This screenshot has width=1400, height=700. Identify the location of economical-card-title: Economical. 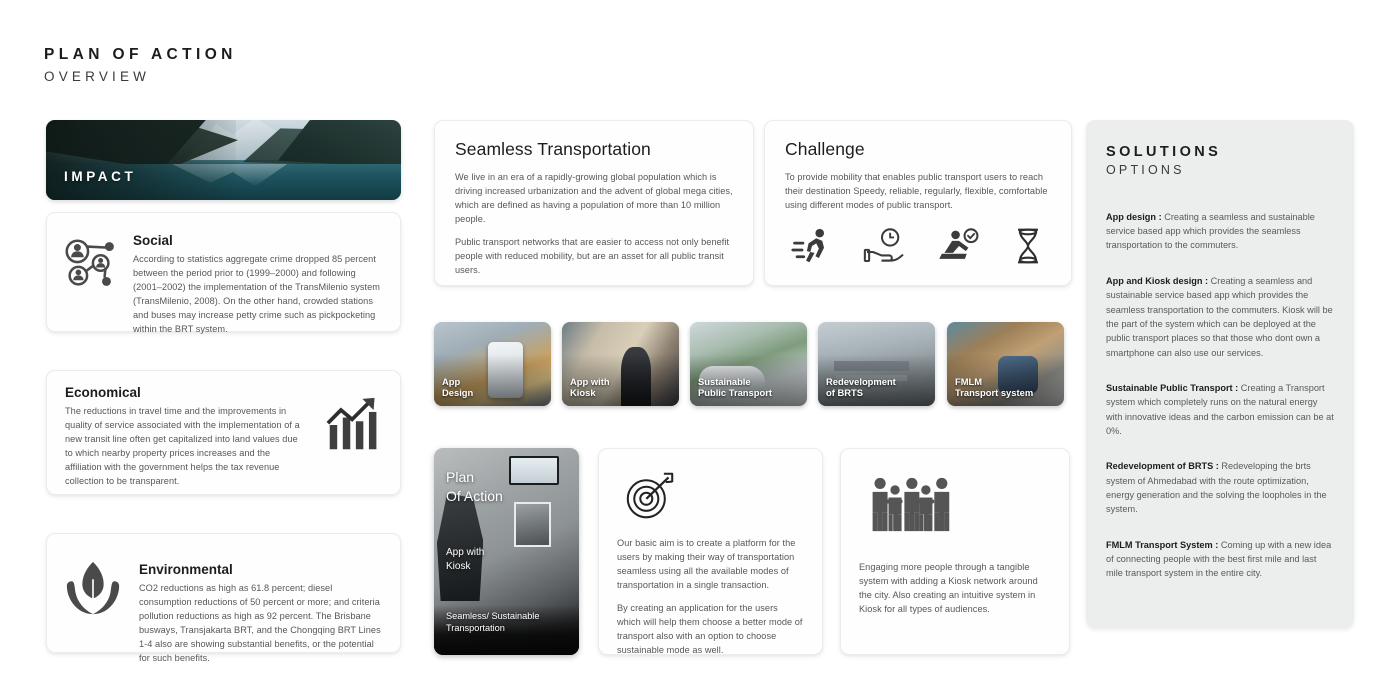
(103, 392).